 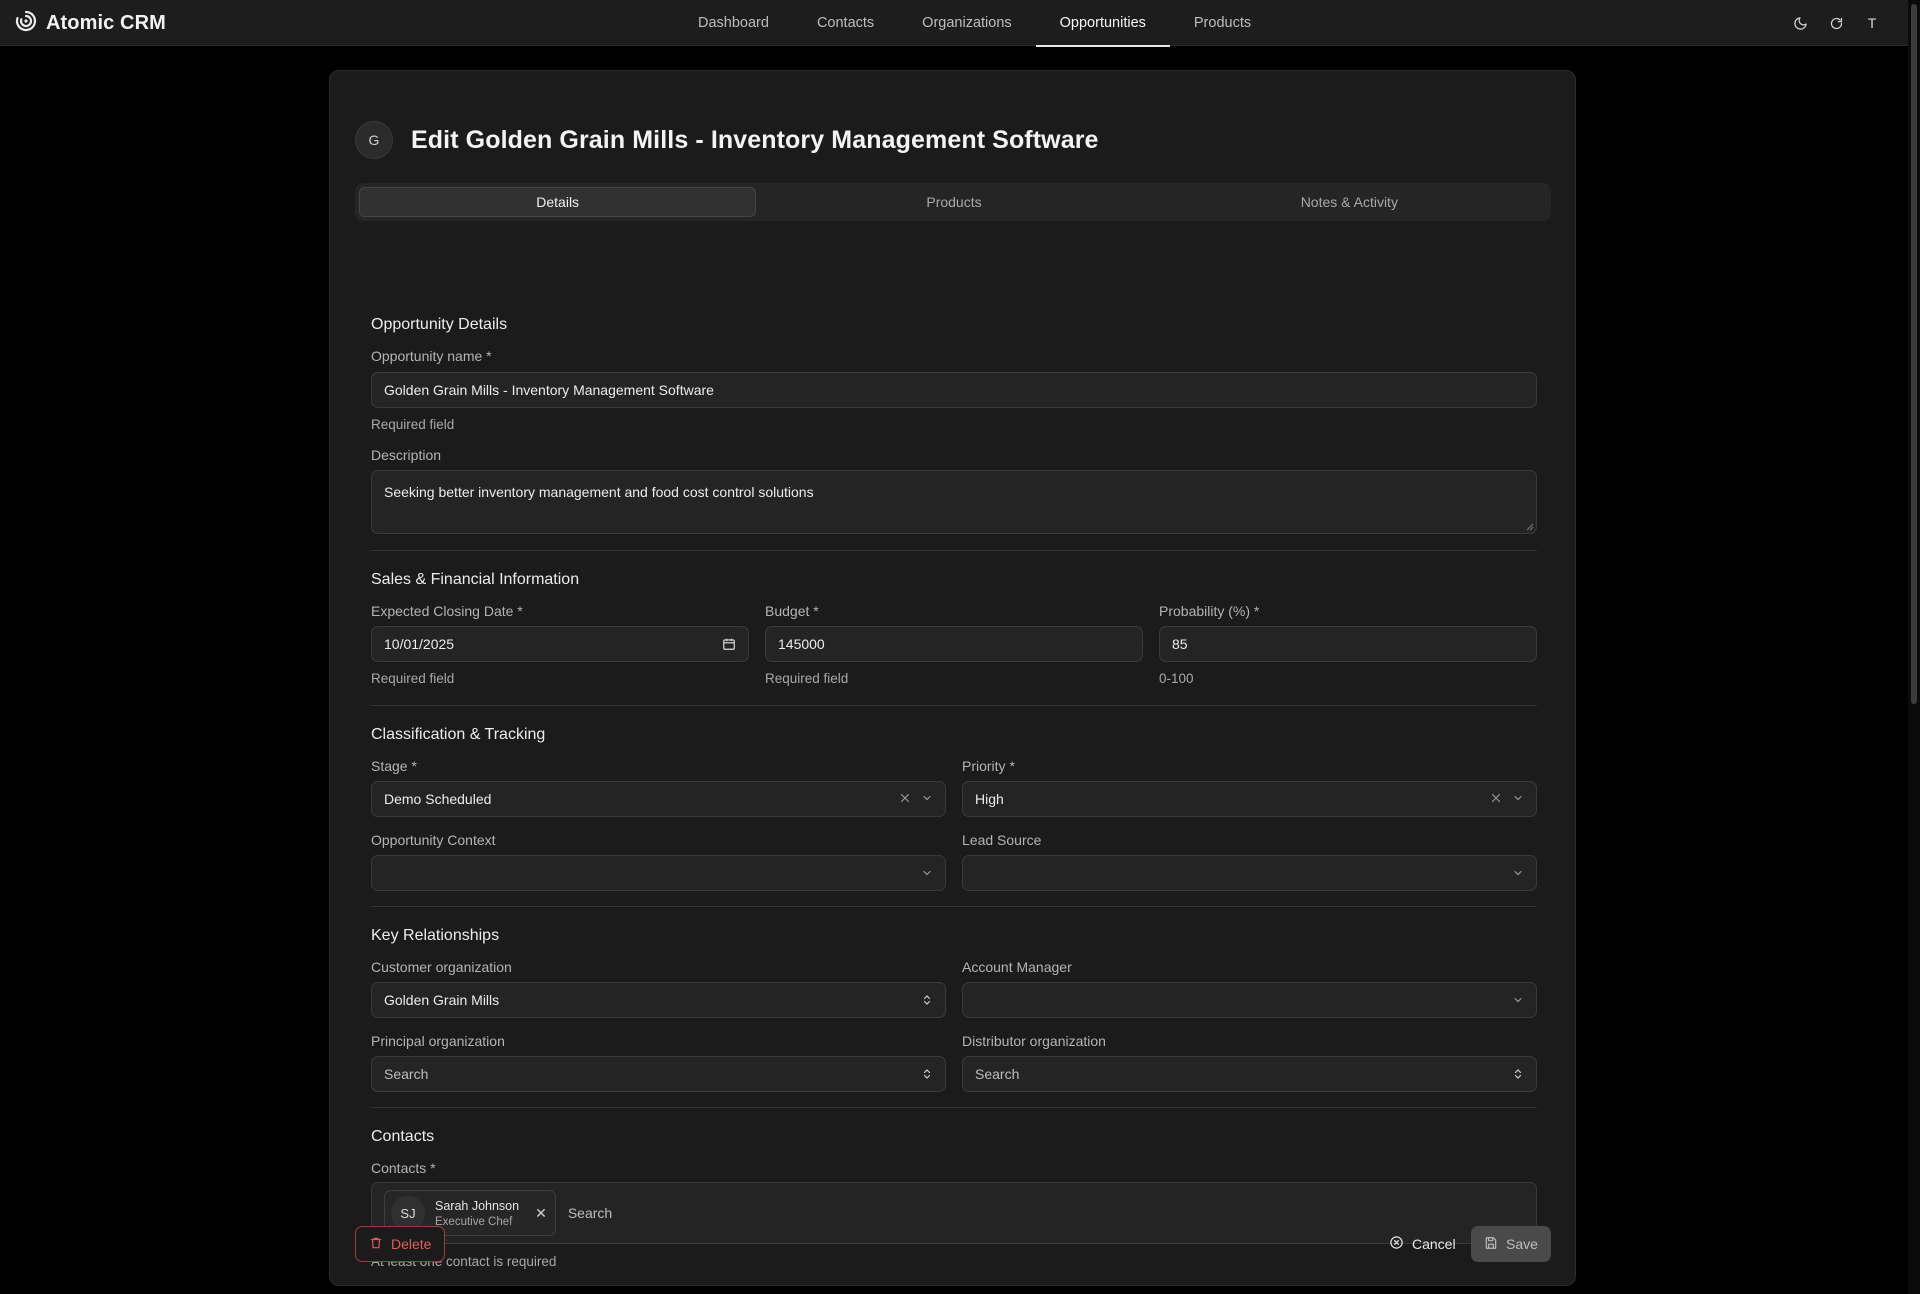 I want to click on delete-label: Delete, so click(x=411, y=1244).